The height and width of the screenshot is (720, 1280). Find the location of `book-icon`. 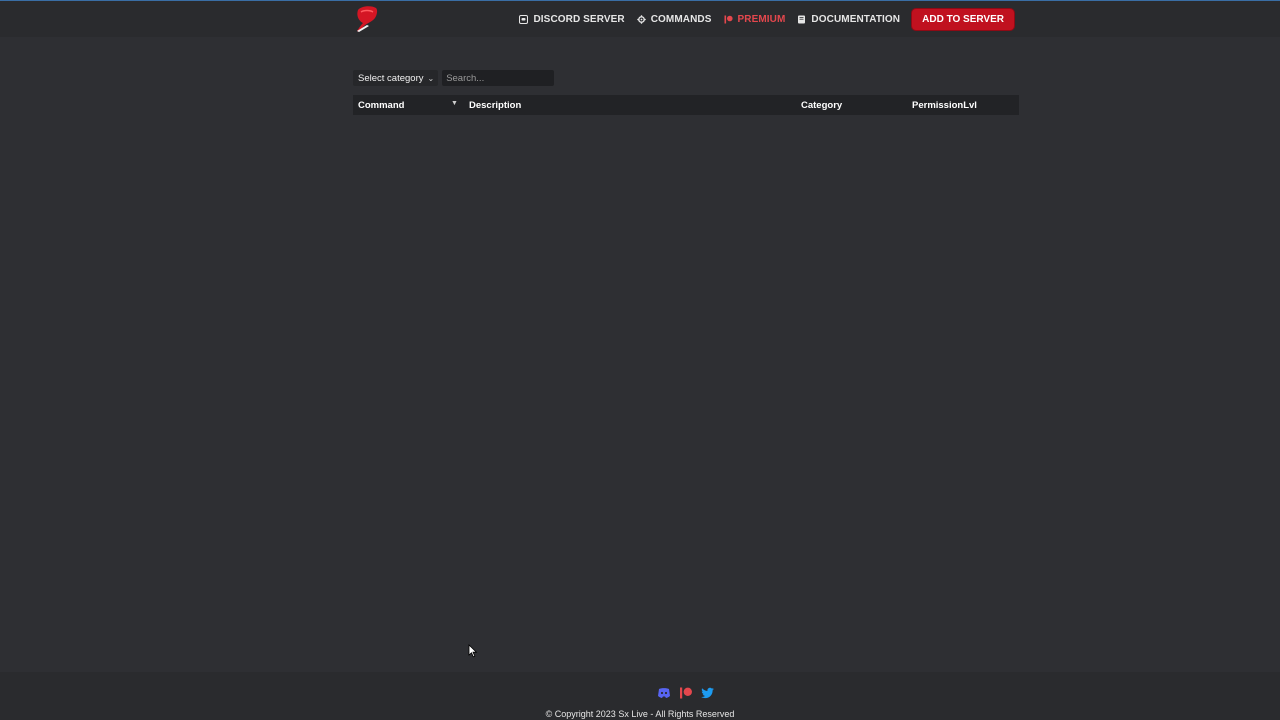

book-icon is located at coordinates (801, 19).